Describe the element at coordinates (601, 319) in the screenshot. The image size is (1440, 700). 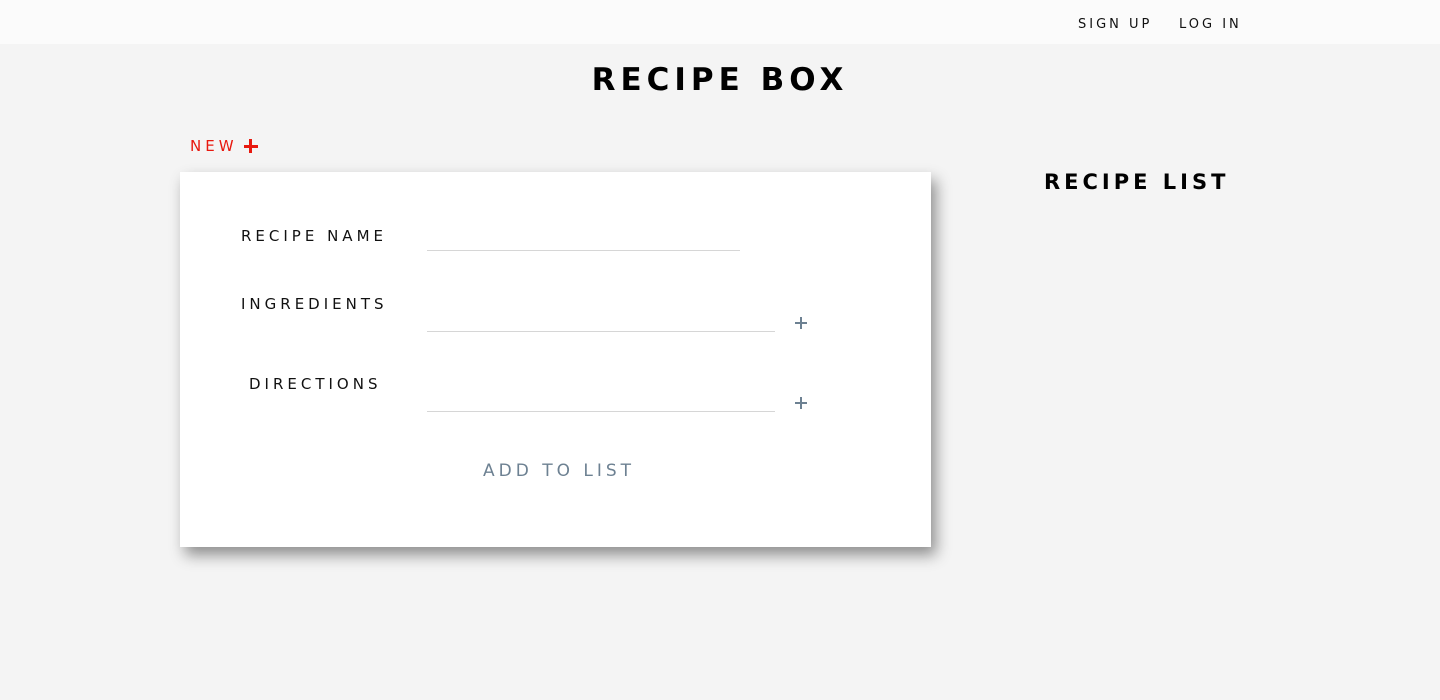
I see `ingredients-input` at that location.